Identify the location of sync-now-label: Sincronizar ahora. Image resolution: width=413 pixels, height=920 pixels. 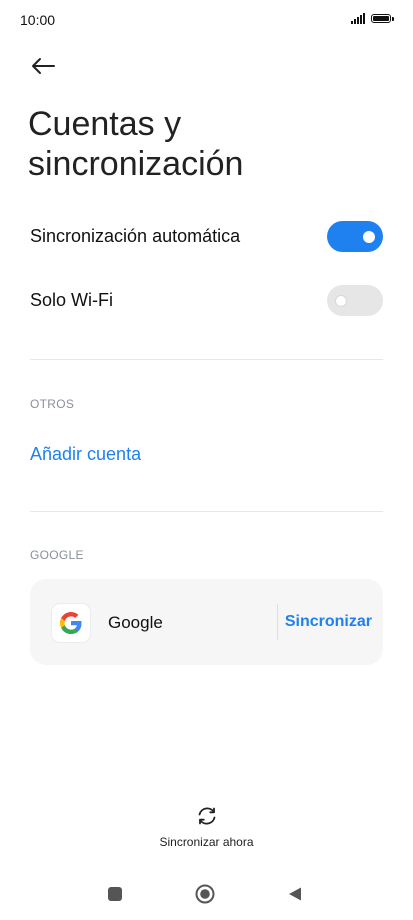
(206, 842).